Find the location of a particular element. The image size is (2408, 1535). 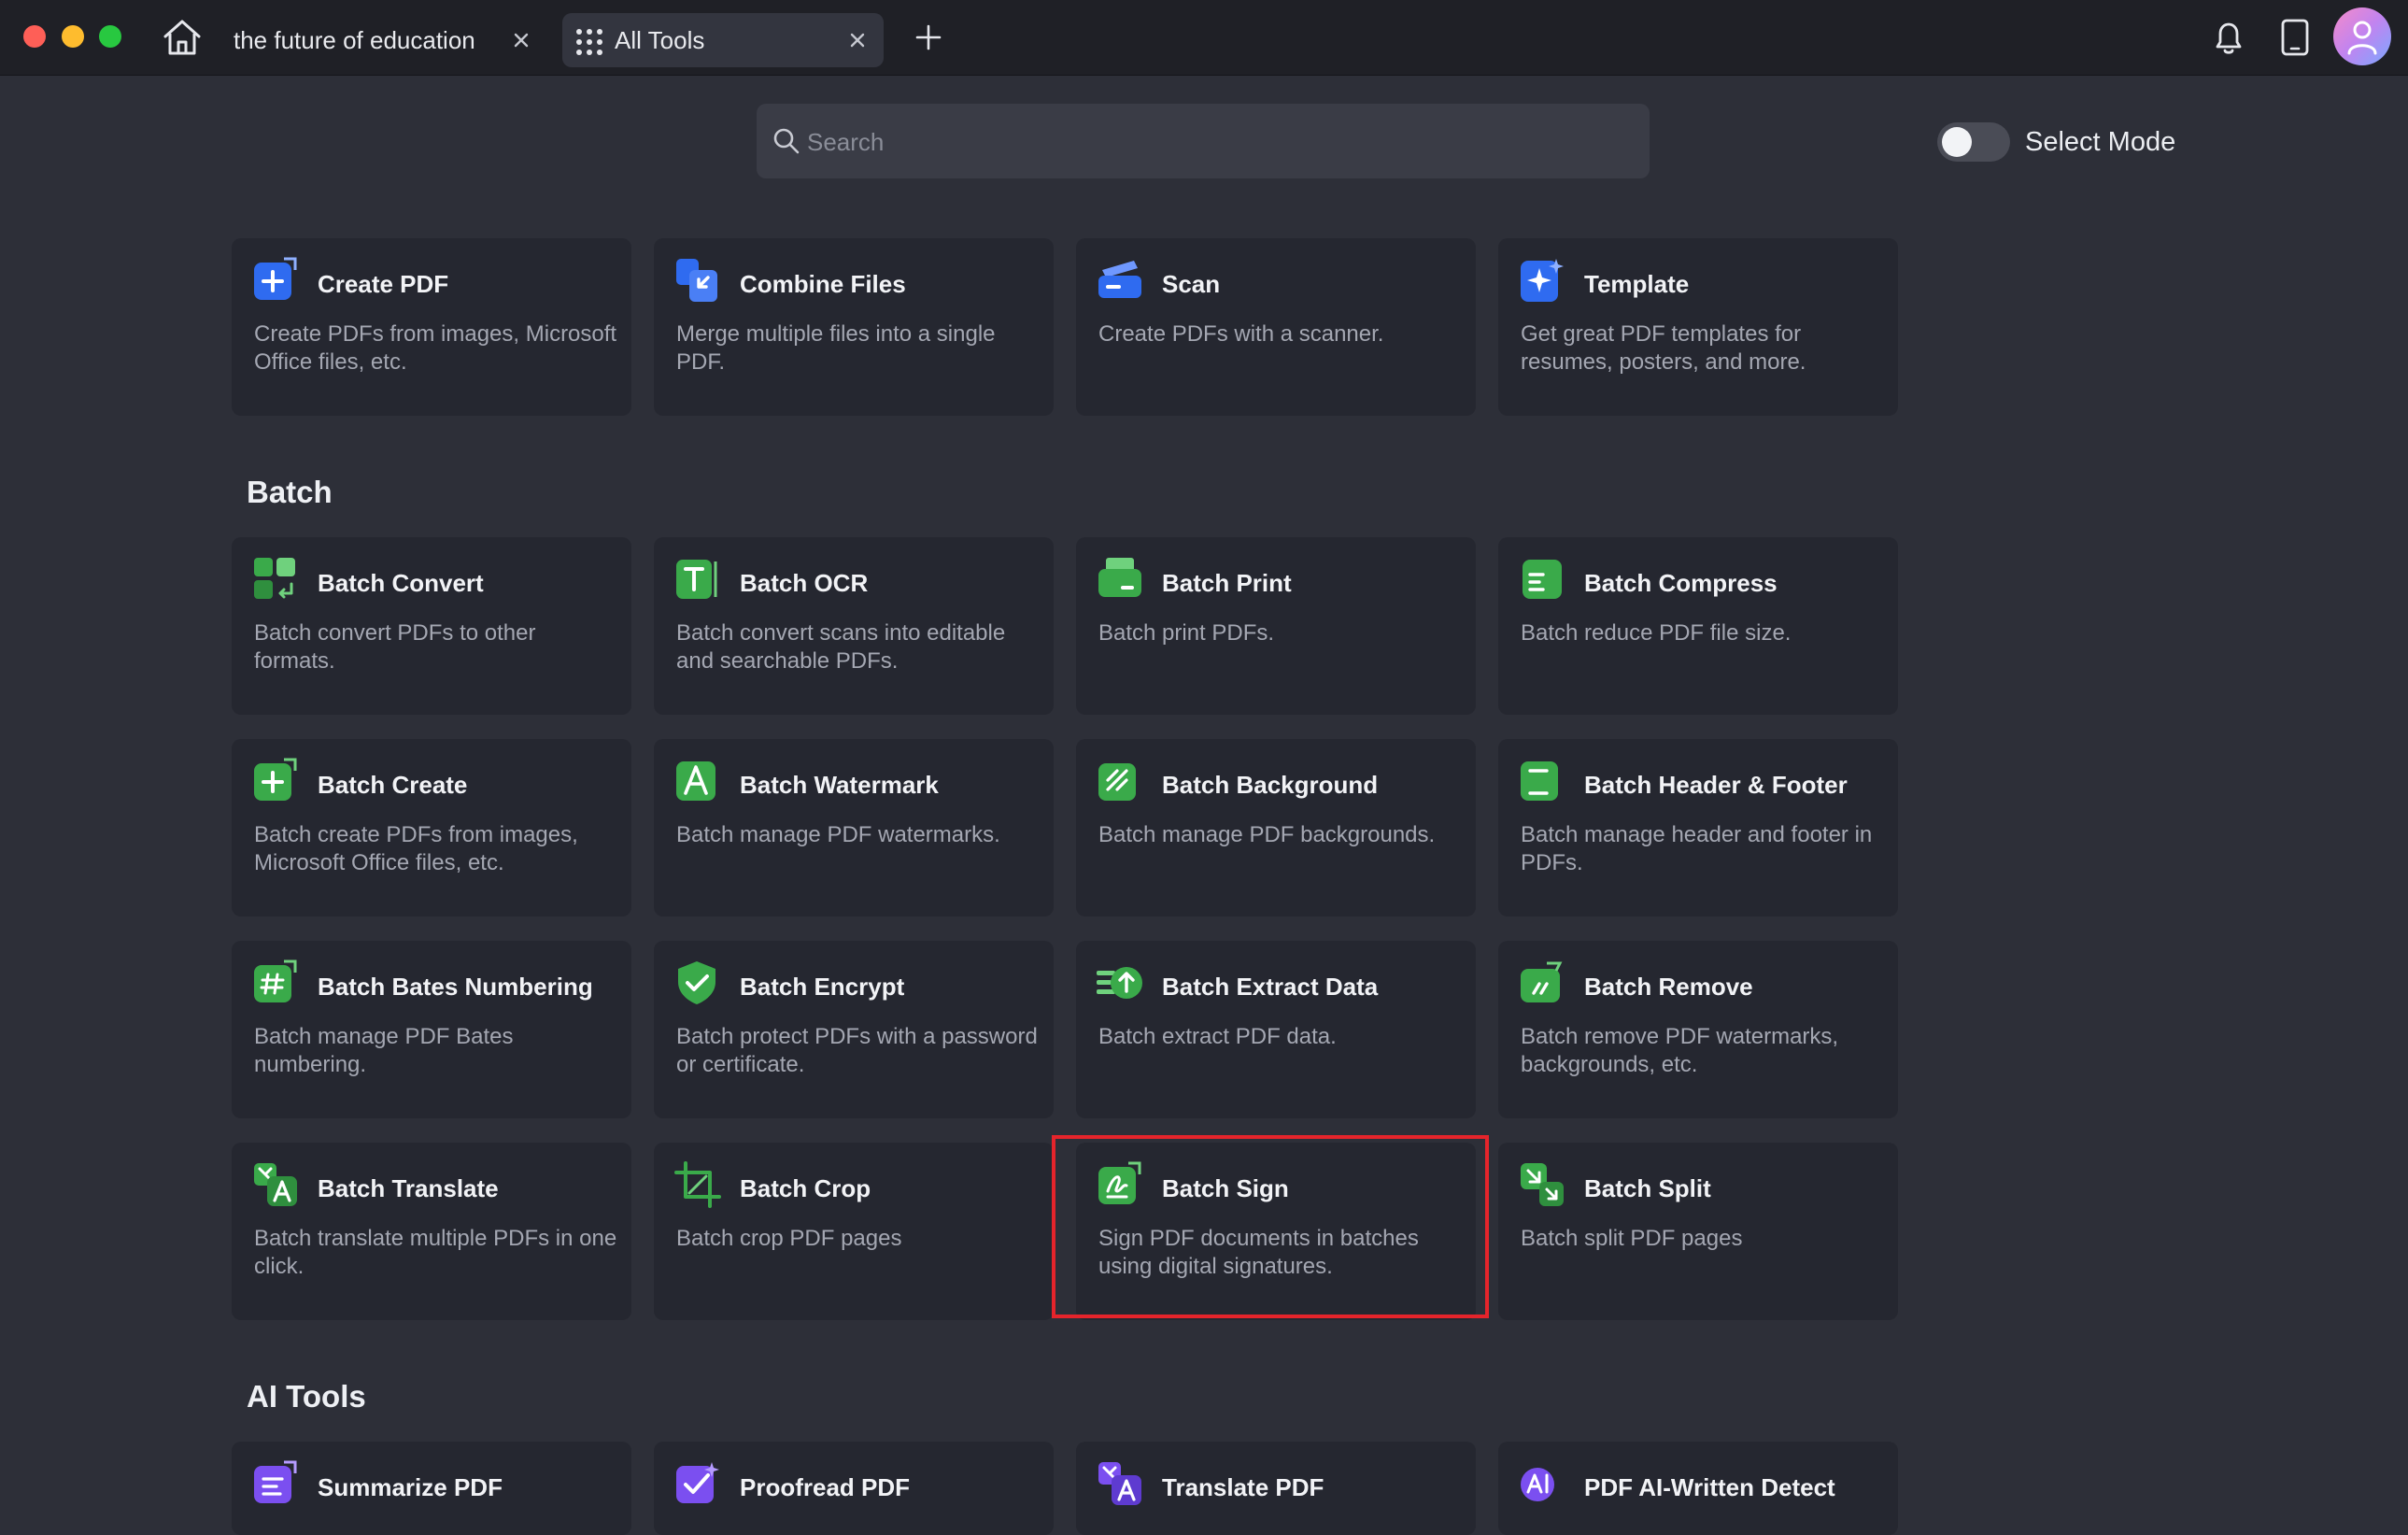

batch-ocr-icon is located at coordinates (696, 579).